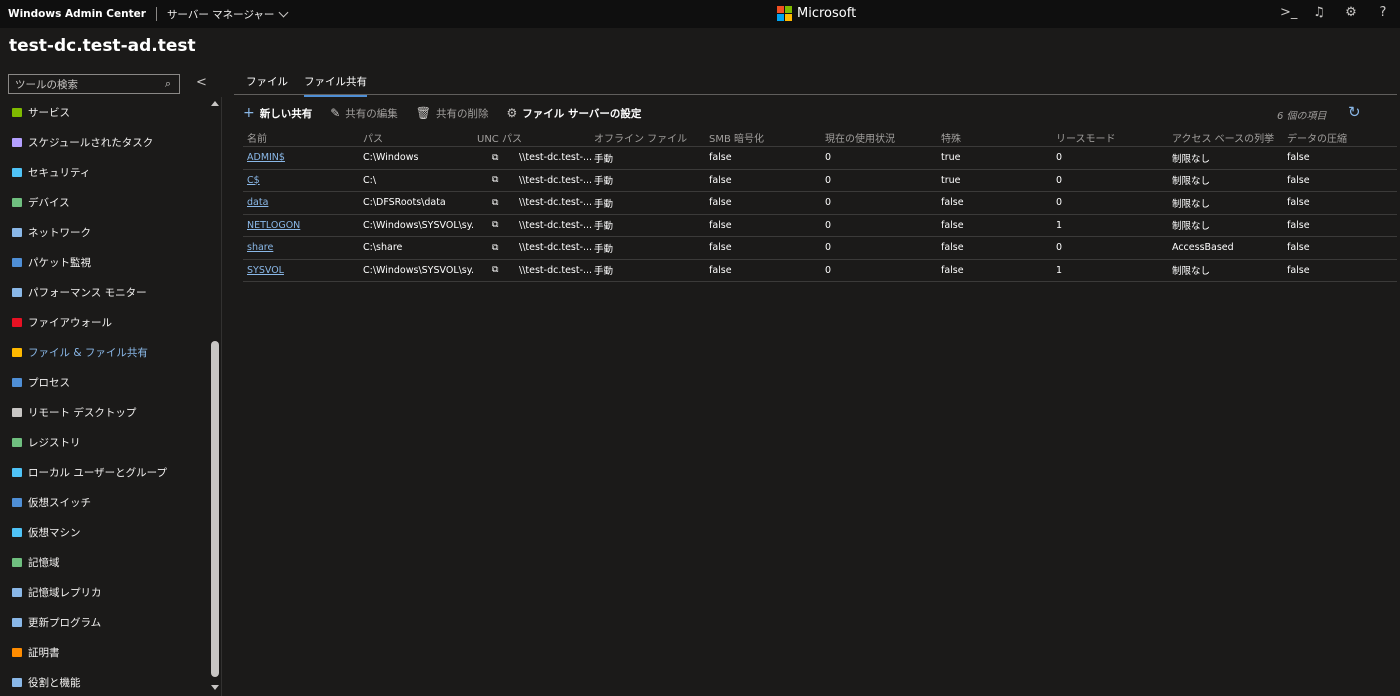  I want to click on sidebar-item: ネットワーク, so click(104, 232).